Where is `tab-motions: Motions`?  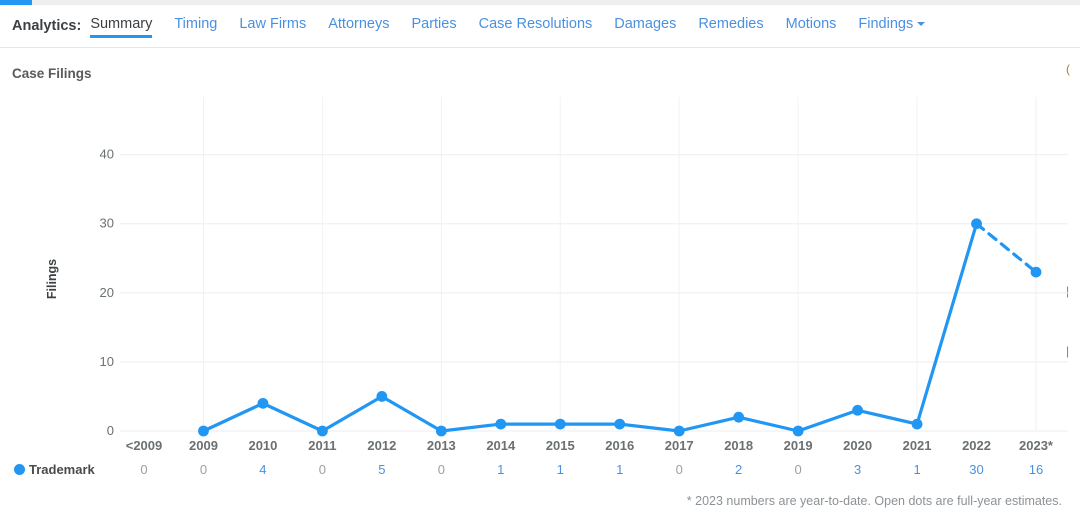
tab-motions: Motions is located at coordinates (811, 26).